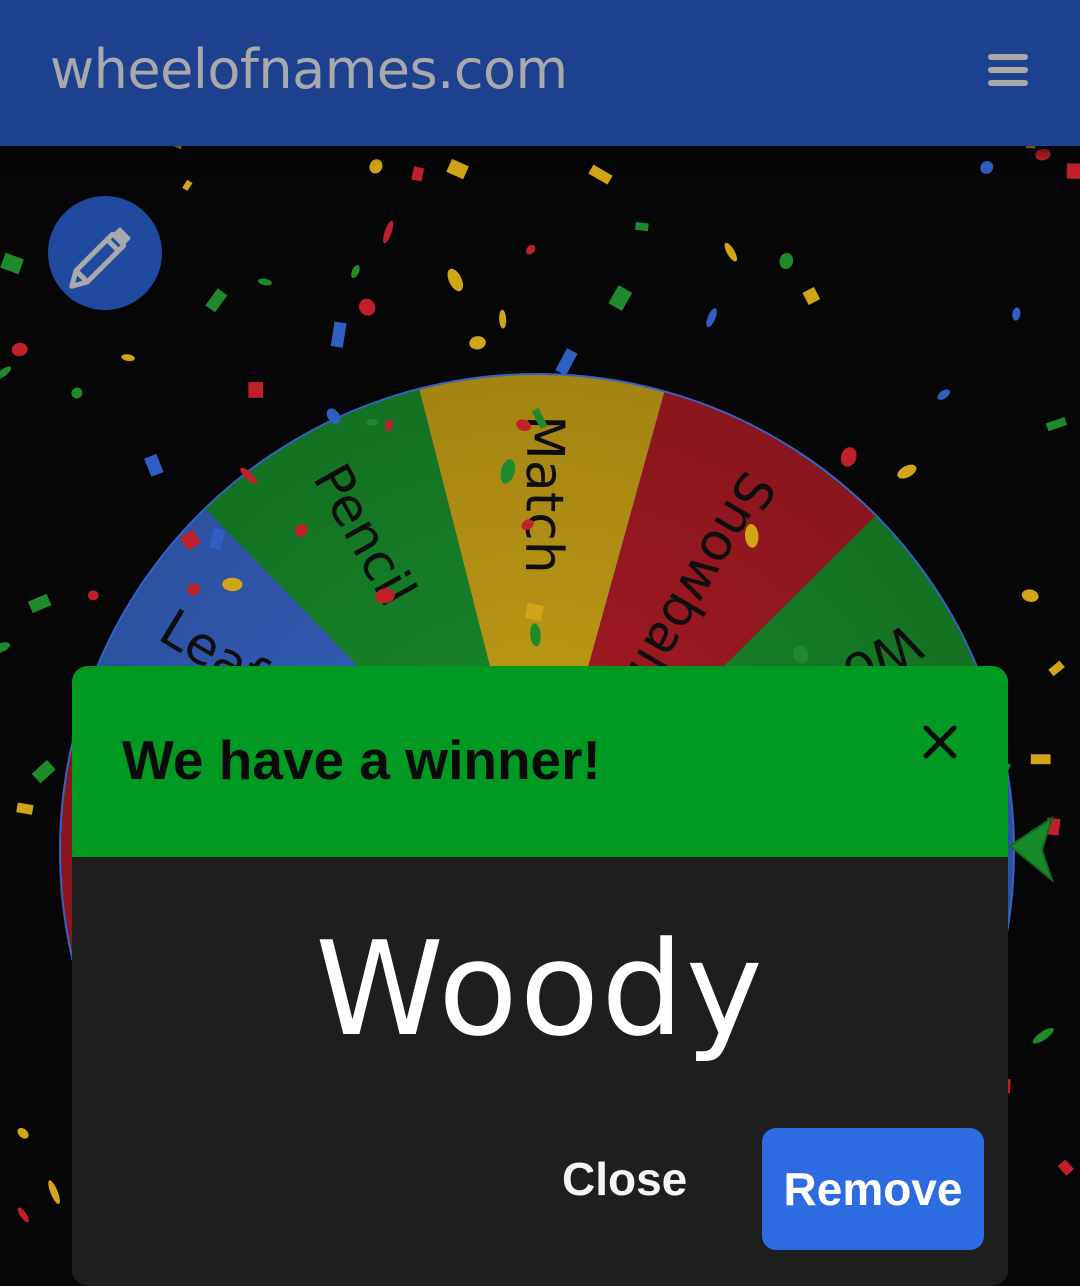 The height and width of the screenshot is (1286, 1080). Describe the element at coordinates (540, 989) in the screenshot. I see `winner-name: Woody` at that location.